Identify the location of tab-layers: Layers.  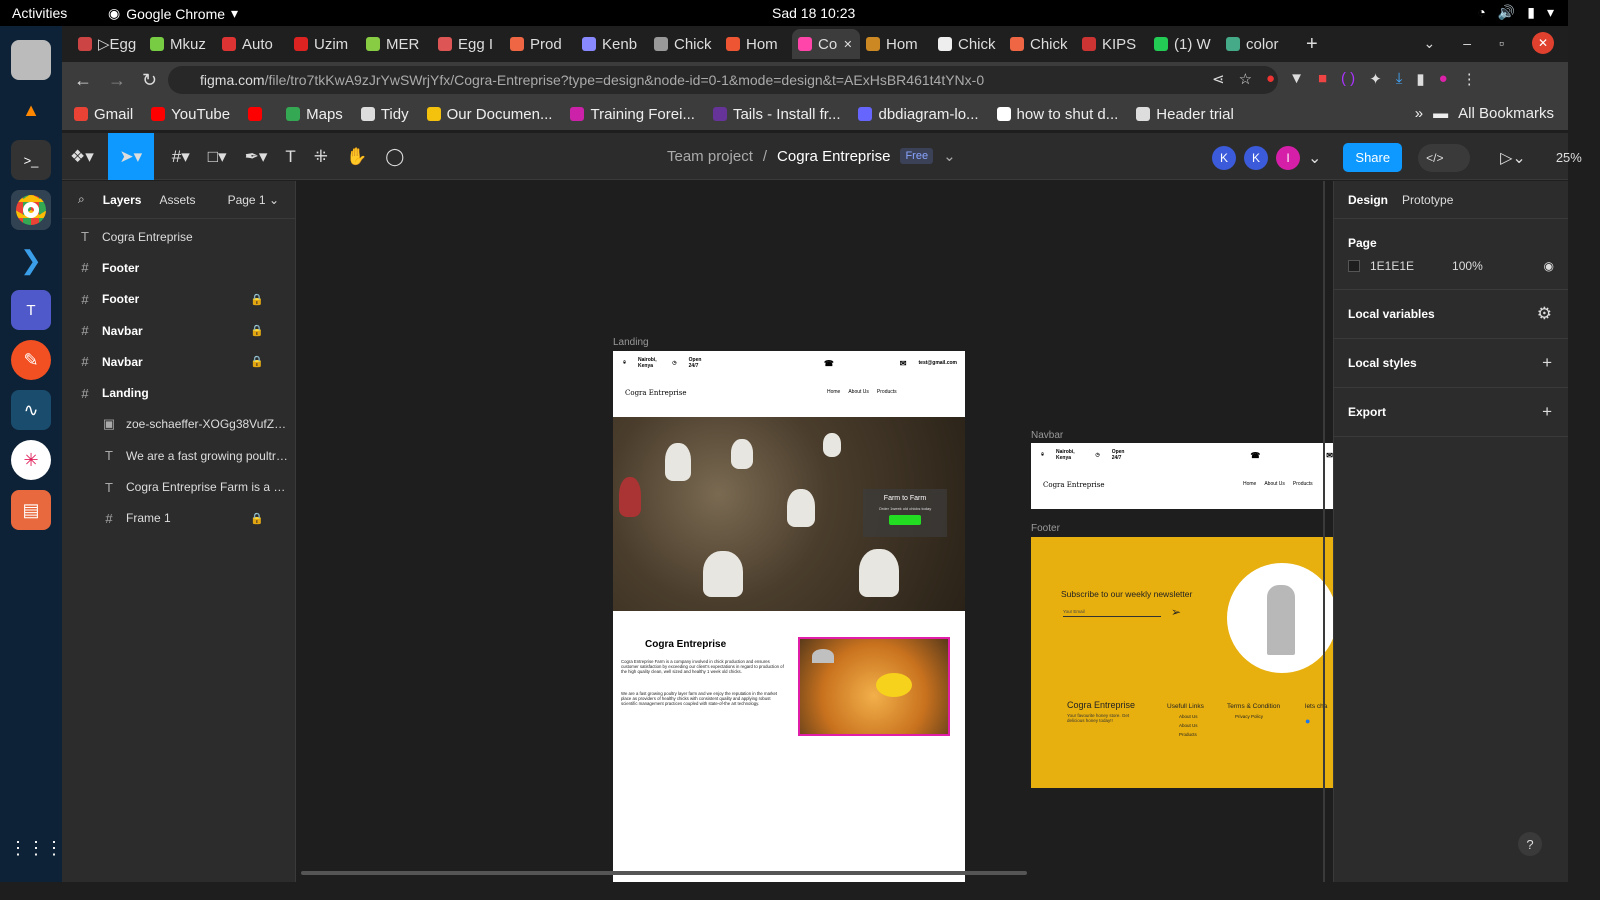
(122, 200).